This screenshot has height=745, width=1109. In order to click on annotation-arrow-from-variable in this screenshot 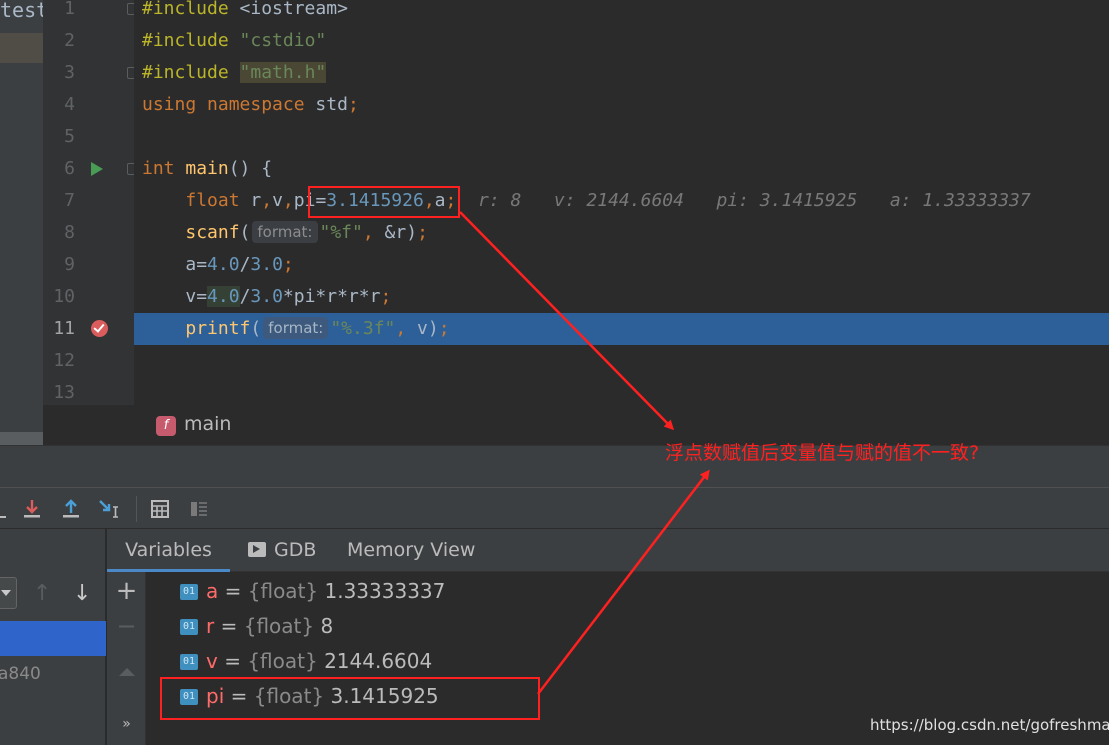, I will do `click(623, 582)`.